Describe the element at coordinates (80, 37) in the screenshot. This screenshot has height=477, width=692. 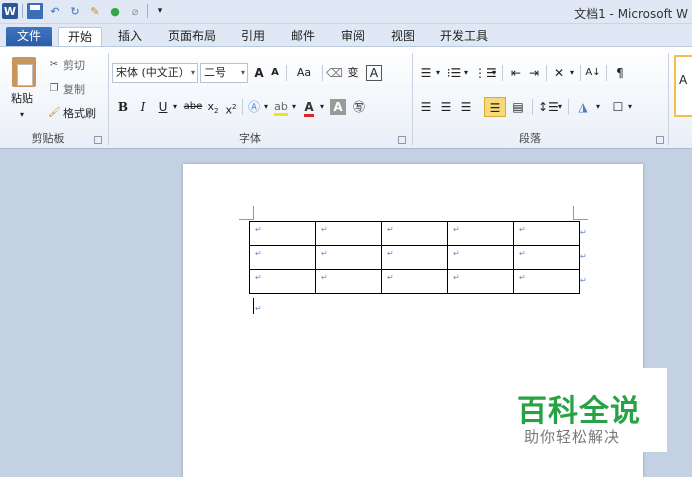
I see `tab-home: 开始` at that location.